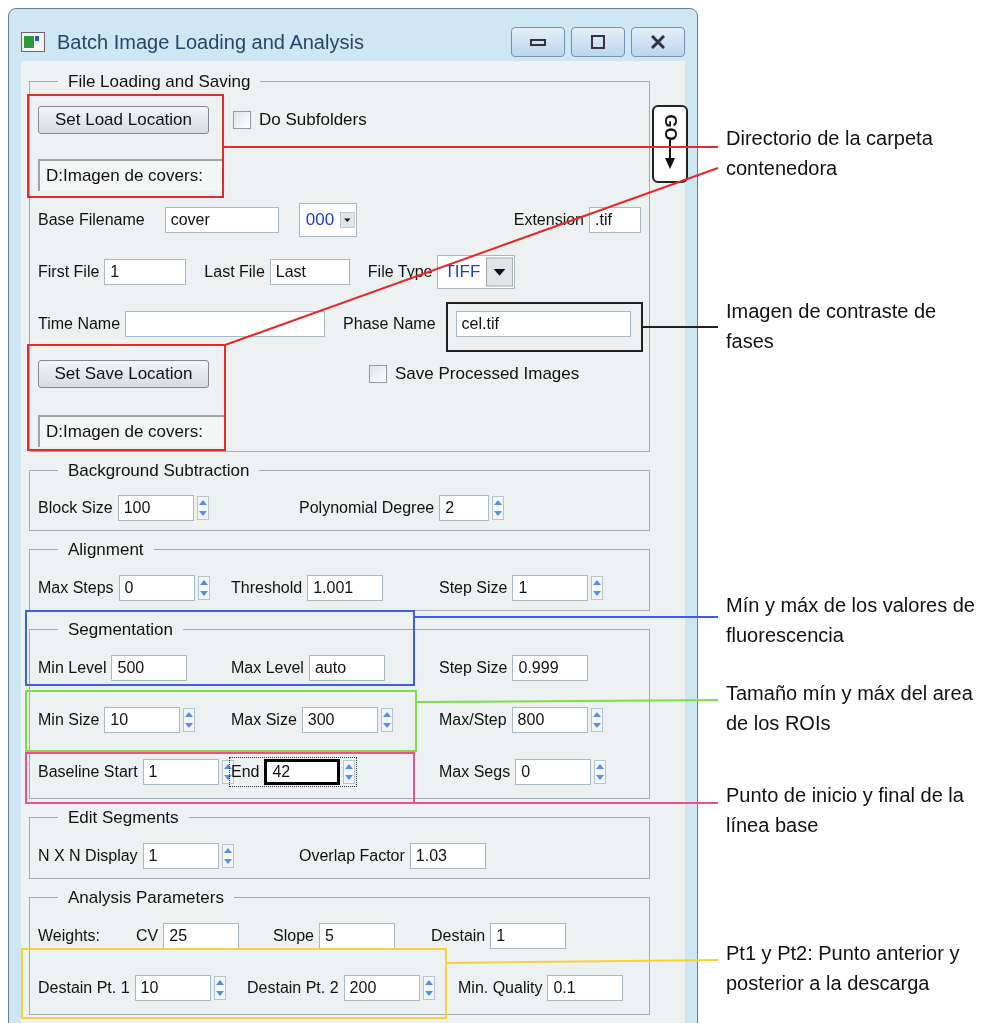  What do you see at coordinates (670, 155) in the screenshot?
I see `arrow-down-icon` at bounding box center [670, 155].